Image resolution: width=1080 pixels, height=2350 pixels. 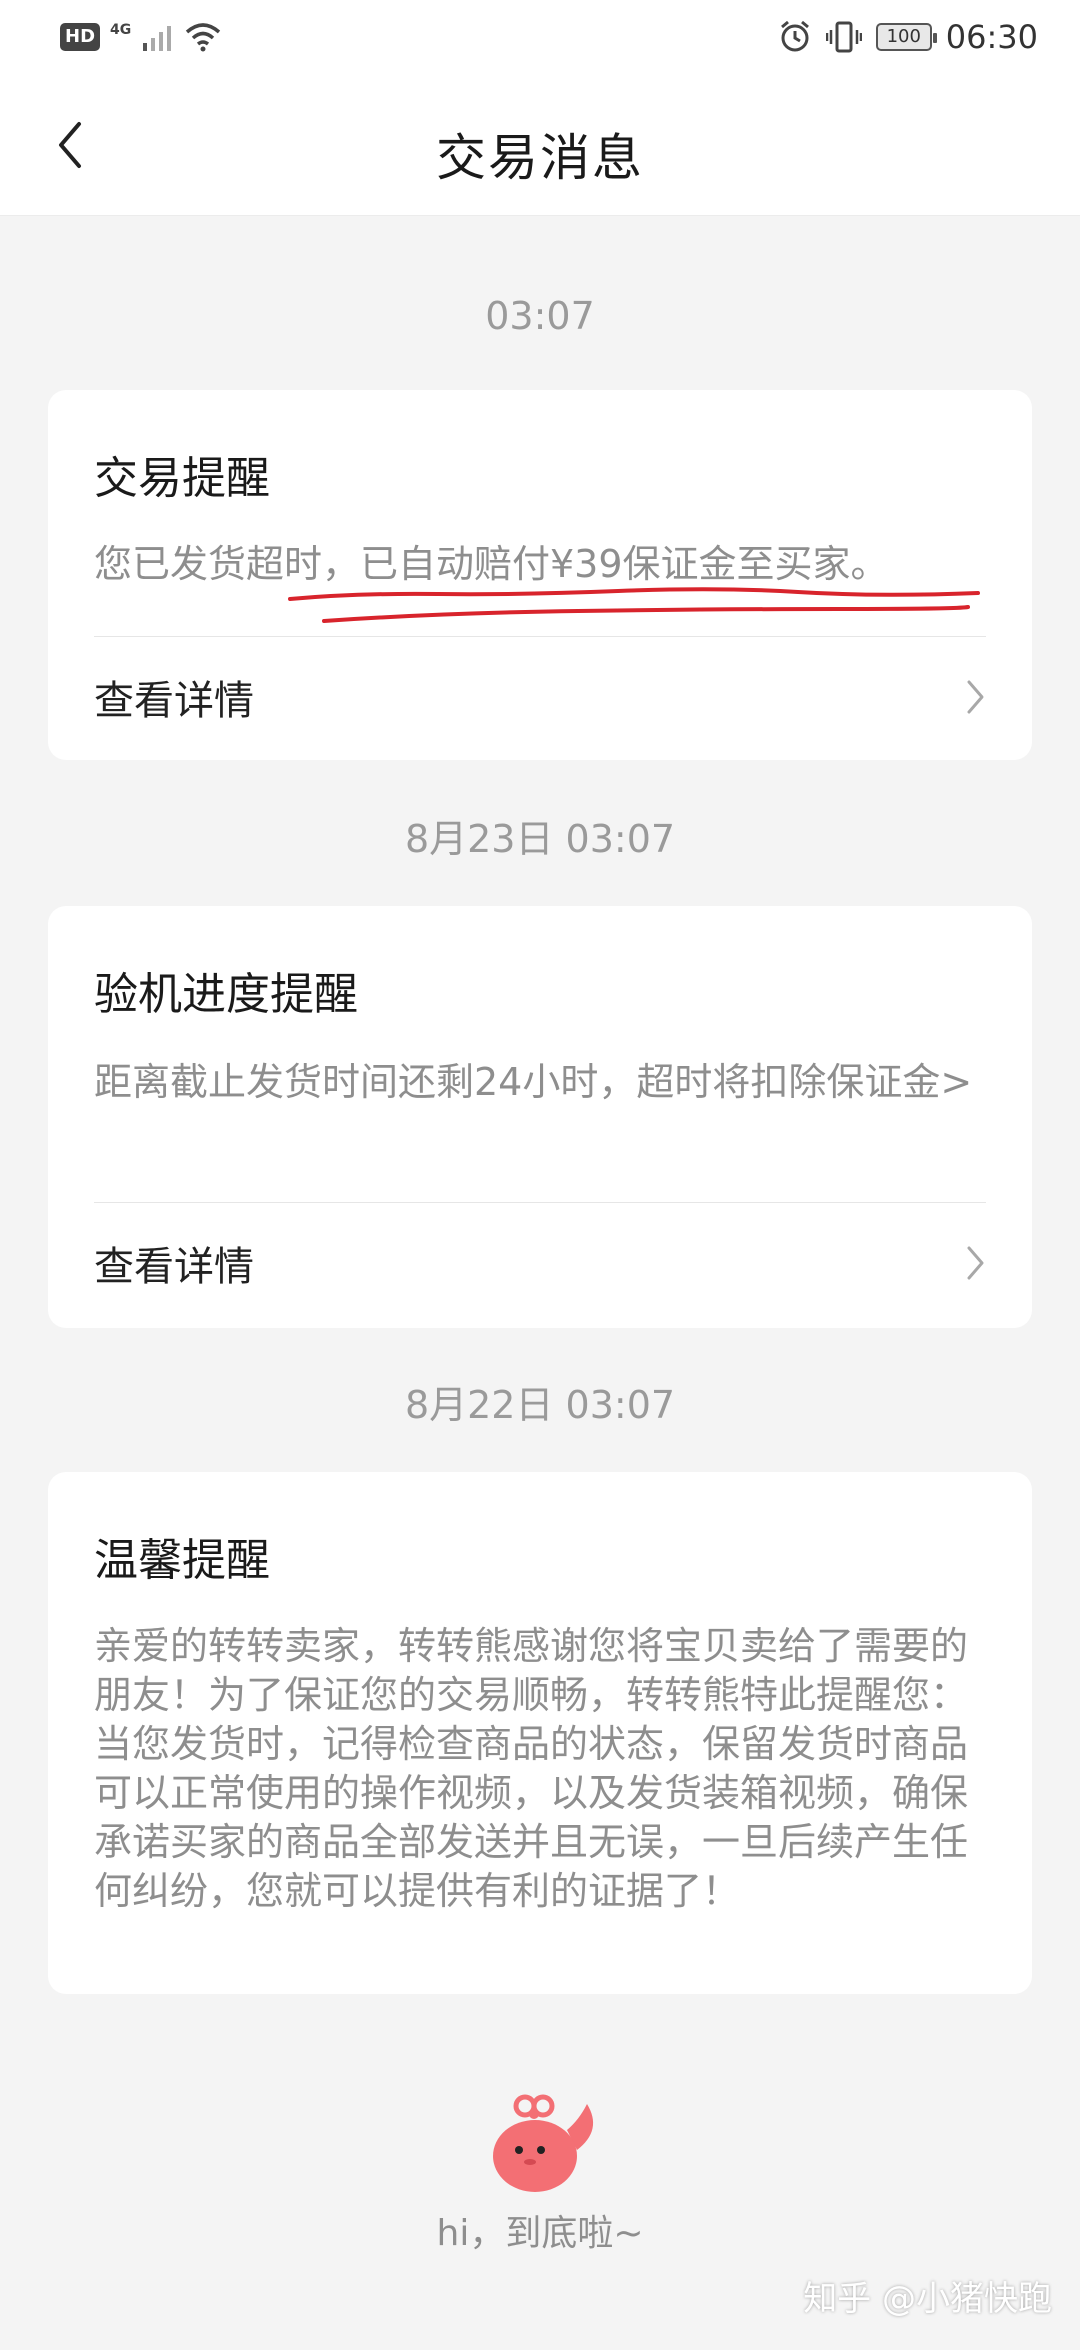 I want to click on signal-icon, so click(x=157, y=38).